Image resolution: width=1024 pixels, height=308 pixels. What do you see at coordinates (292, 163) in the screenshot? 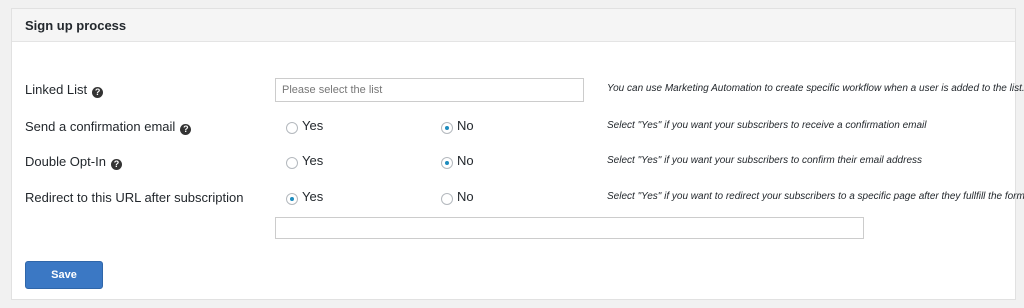
I see `double-optin-yes-radio` at bounding box center [292, 163].